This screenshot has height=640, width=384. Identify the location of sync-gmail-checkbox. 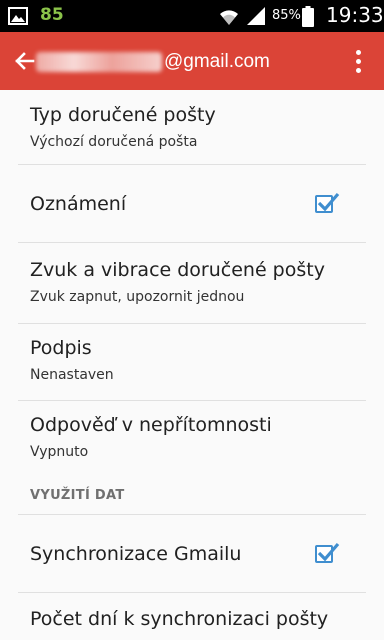
(327, 552).